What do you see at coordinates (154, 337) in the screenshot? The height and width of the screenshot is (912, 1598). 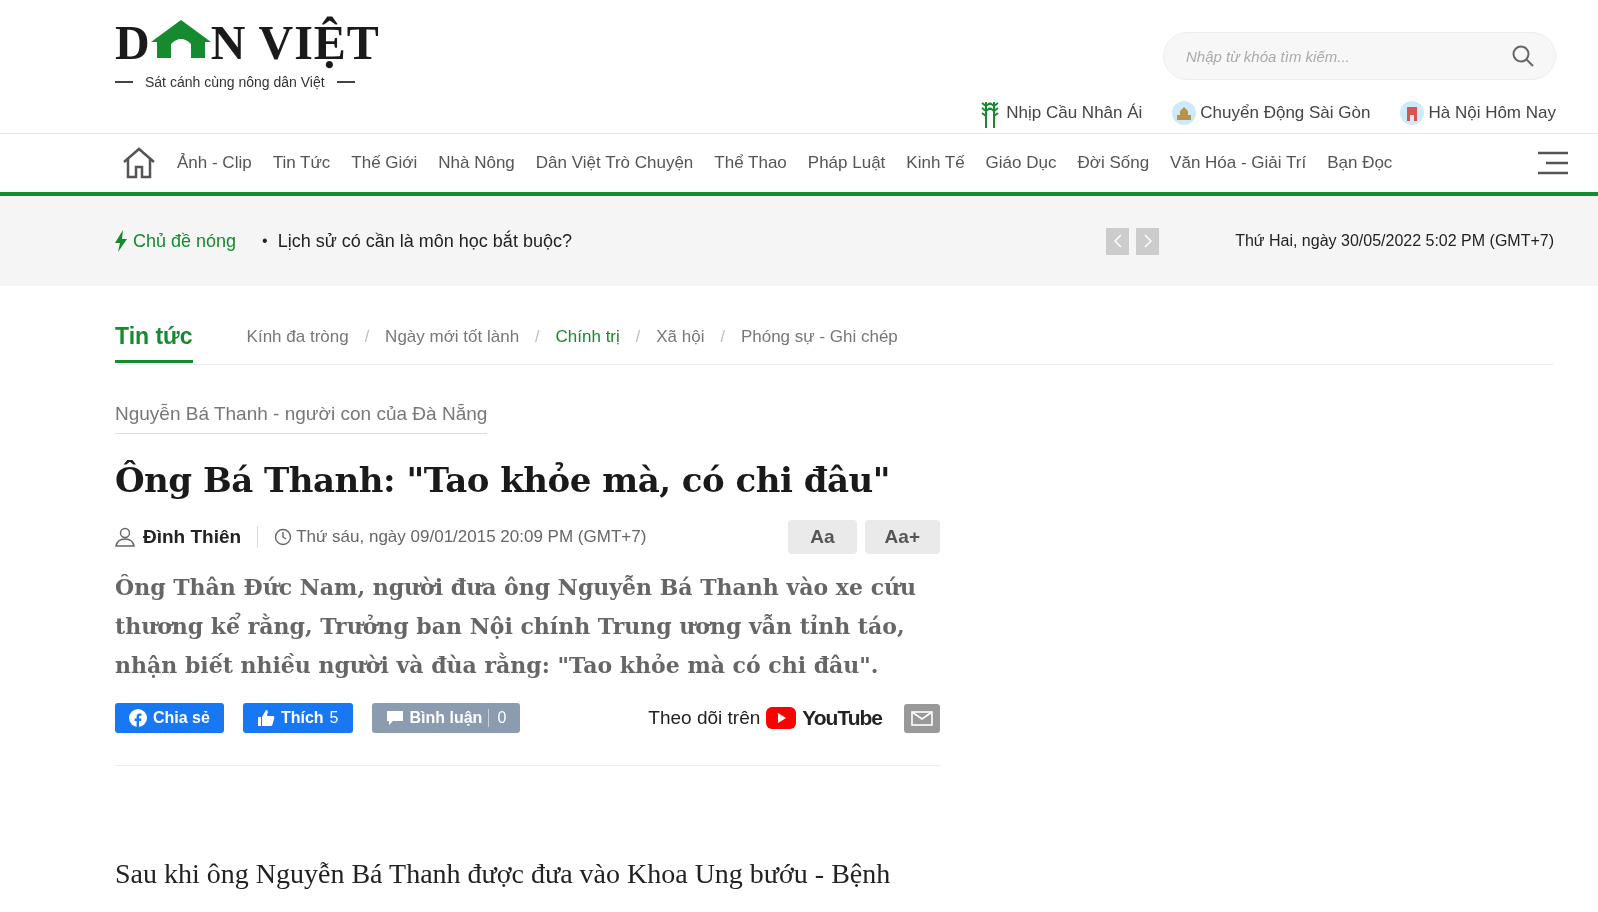 I see `section-title: Tin tức` at bounding box center [154, 337].